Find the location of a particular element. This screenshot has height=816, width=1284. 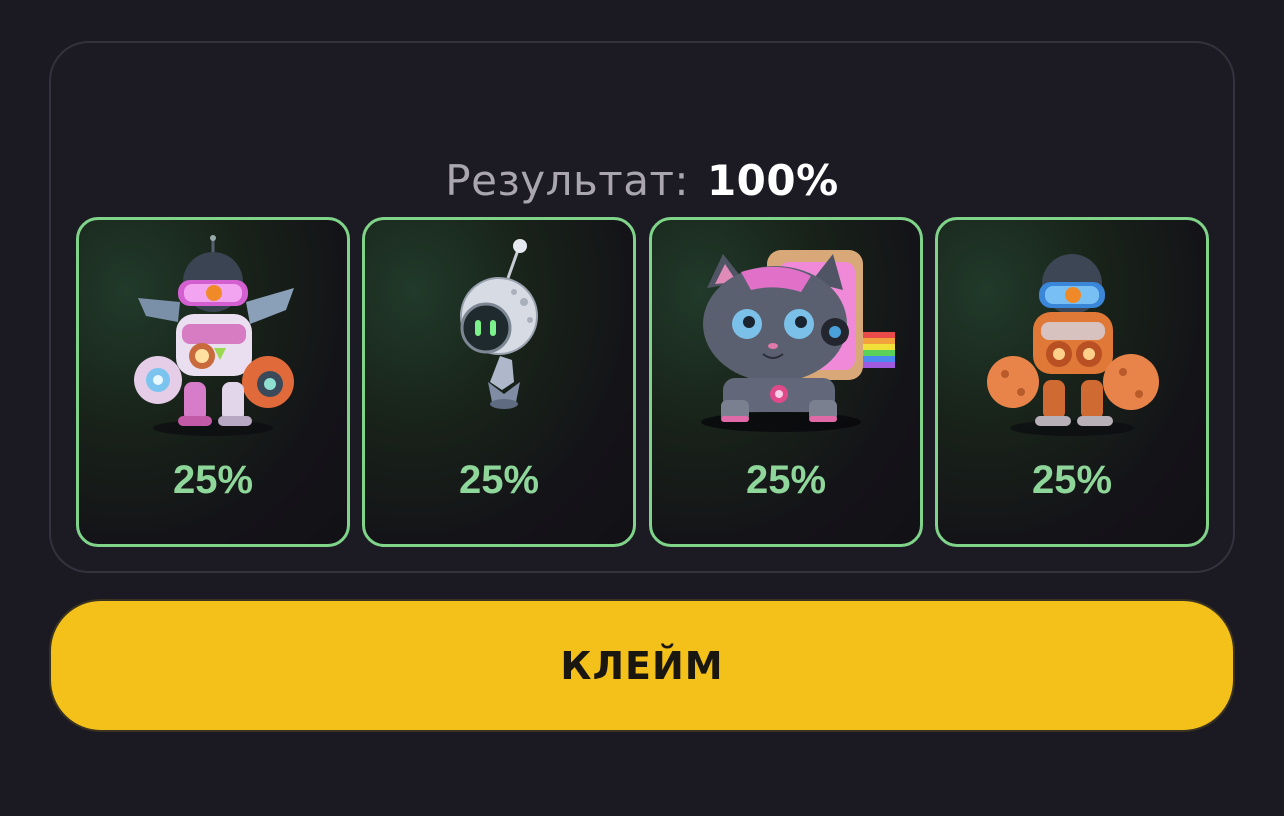

pink-mech-robot-image is located at coordinates (213, 337).